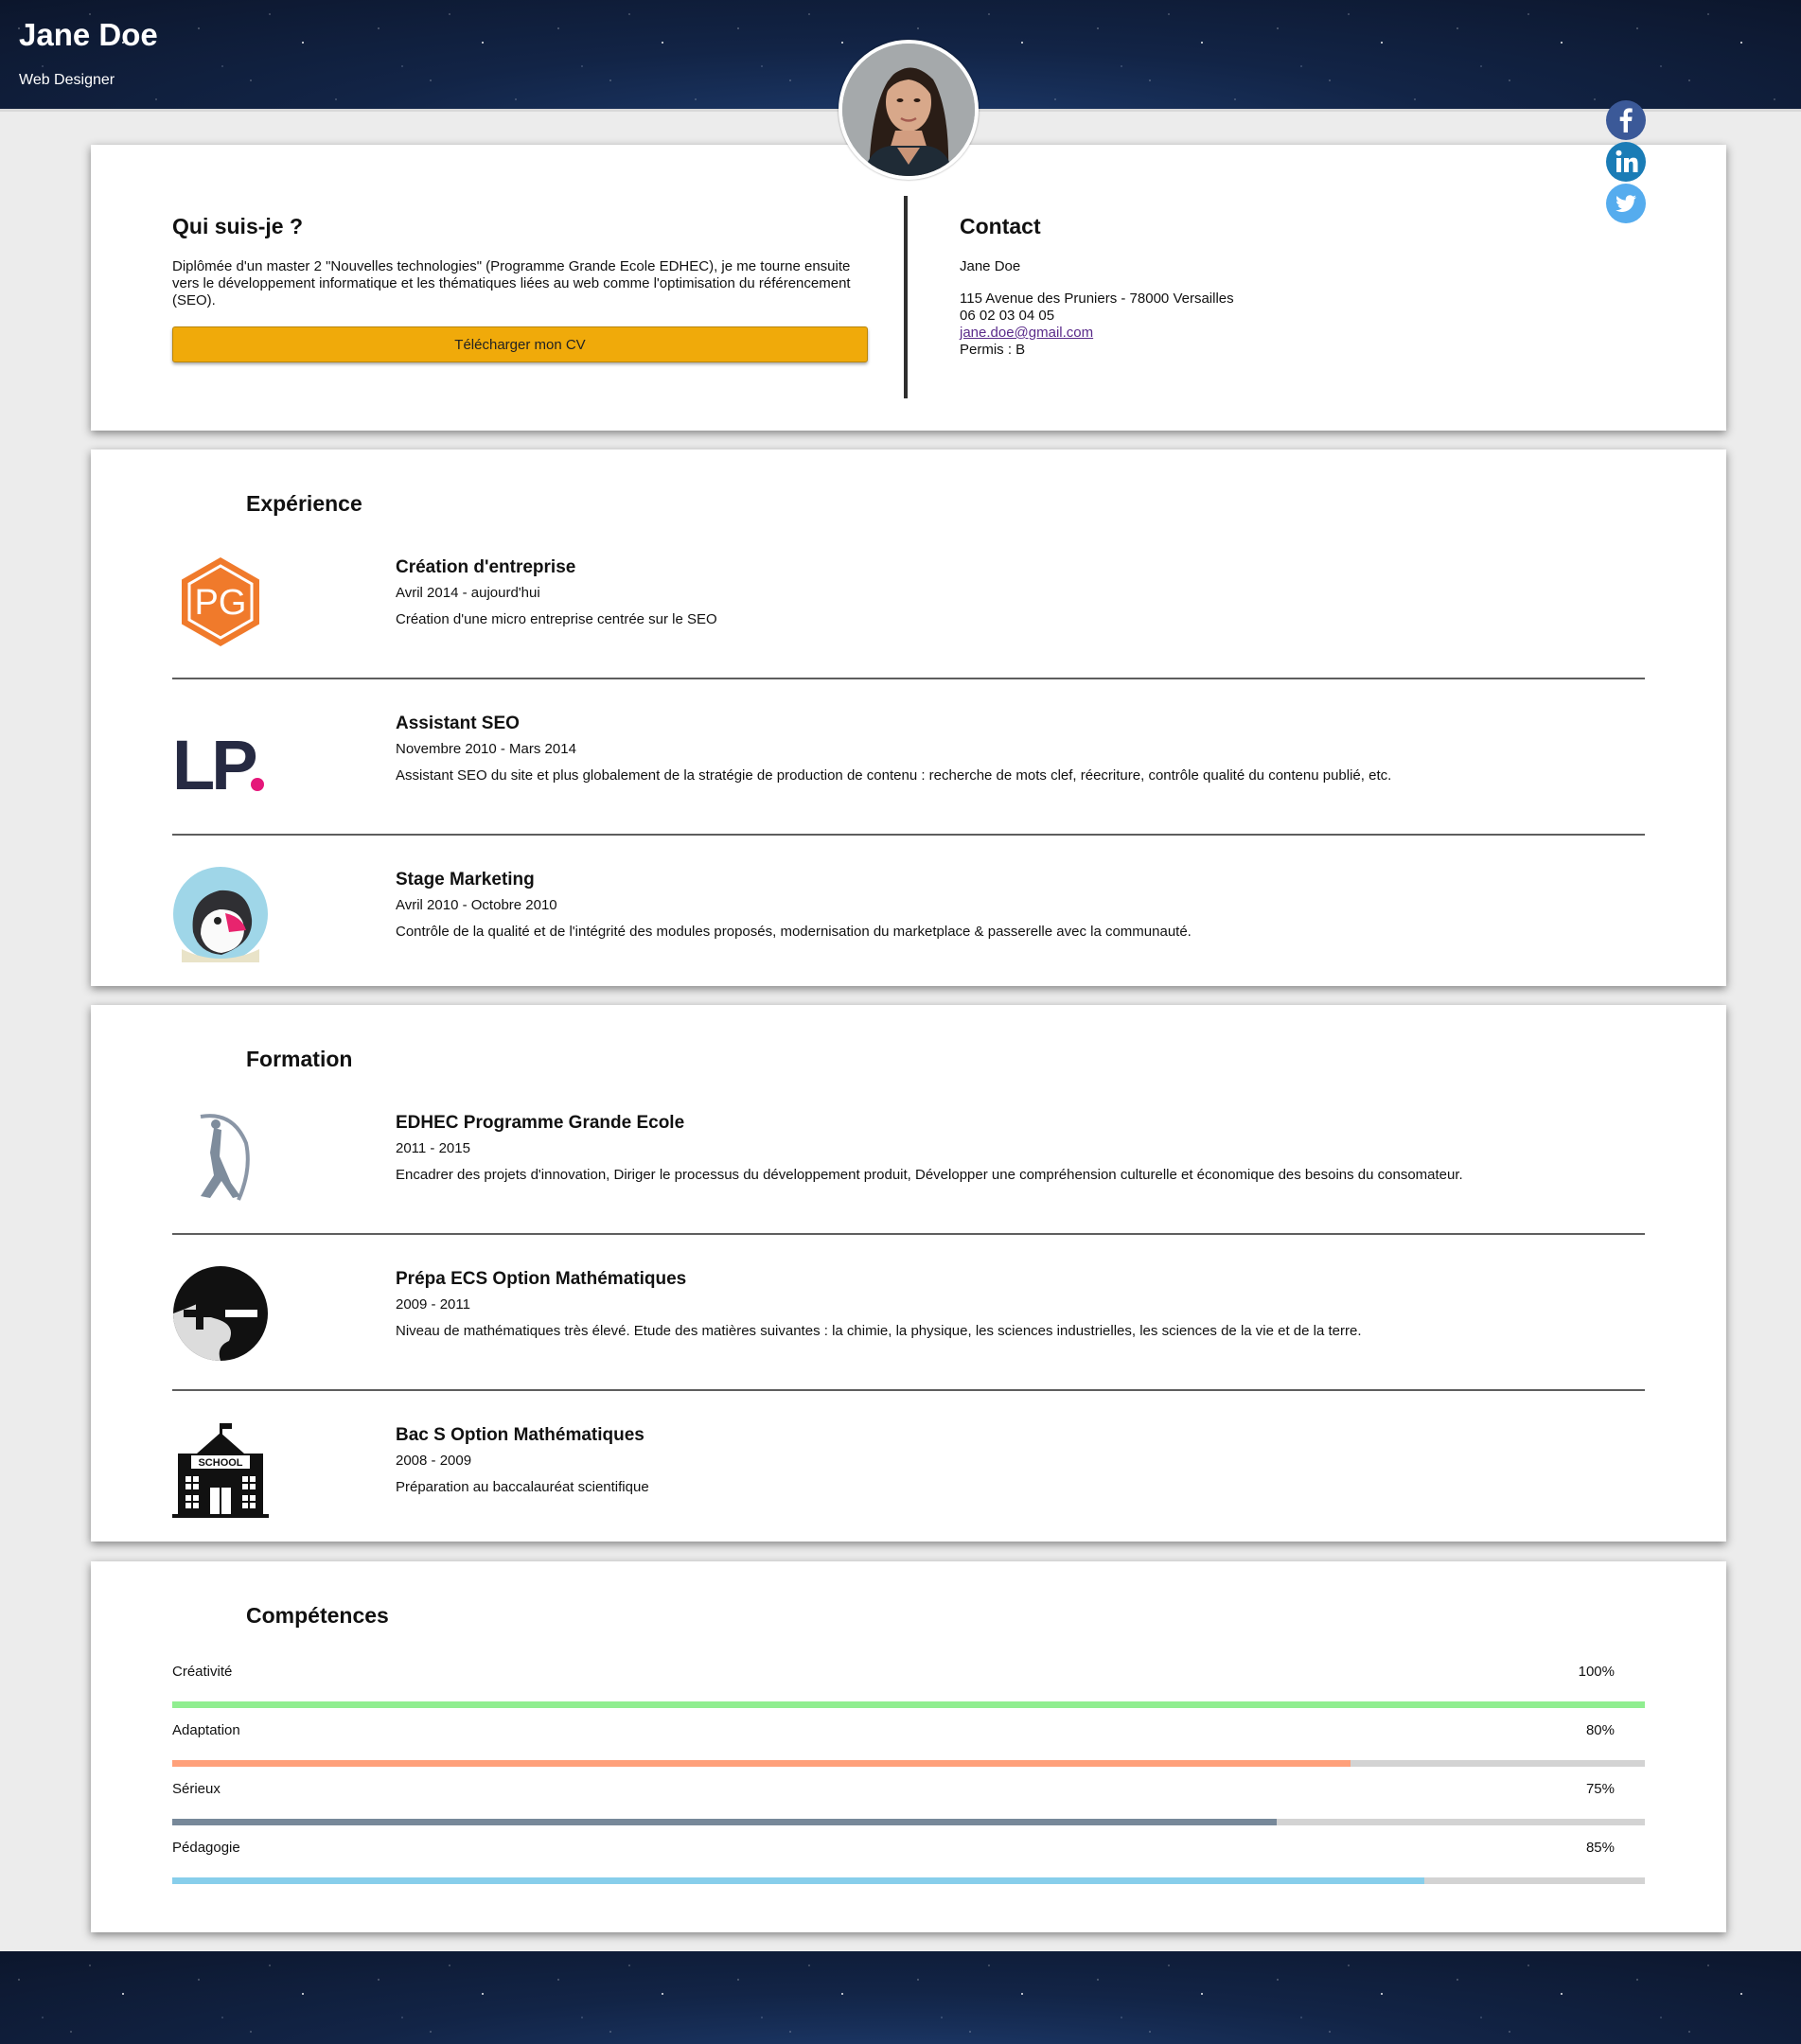 This screenshot has width=1801, height=2044. I want to click on skill-item: Sérieux 75%, so click(908, 1810).